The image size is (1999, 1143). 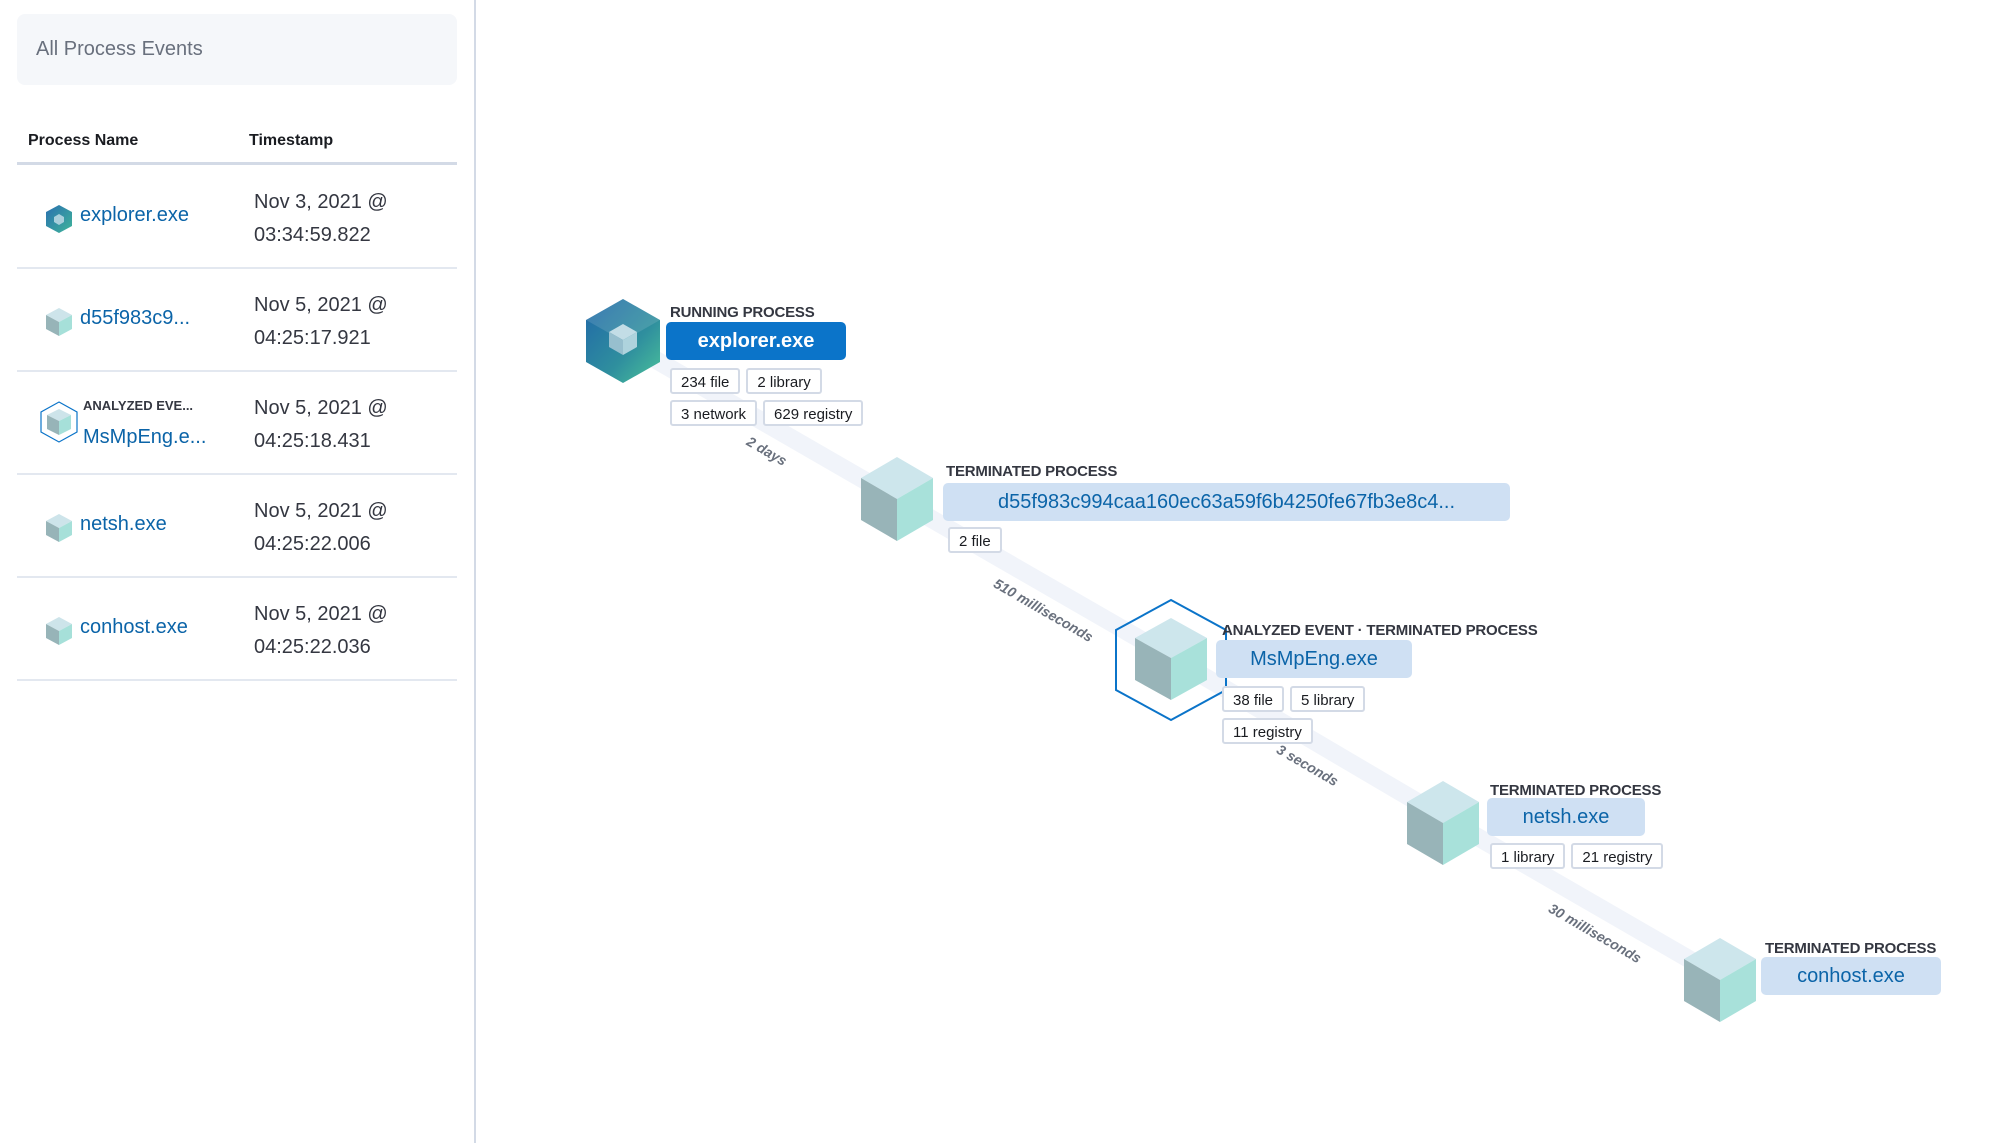 What do you see at coordinates (312, 544) in the screenshot?
I see `timestamp-time: 04:25:22.006` at bounding box center [312, 544].